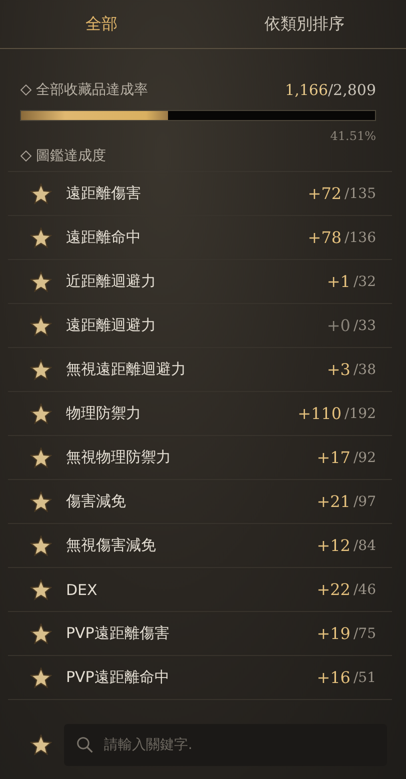  Describe the element at coordinates (119, 457) in the screenshot. I see `stat-name: 無視物理防禦力` at that location.